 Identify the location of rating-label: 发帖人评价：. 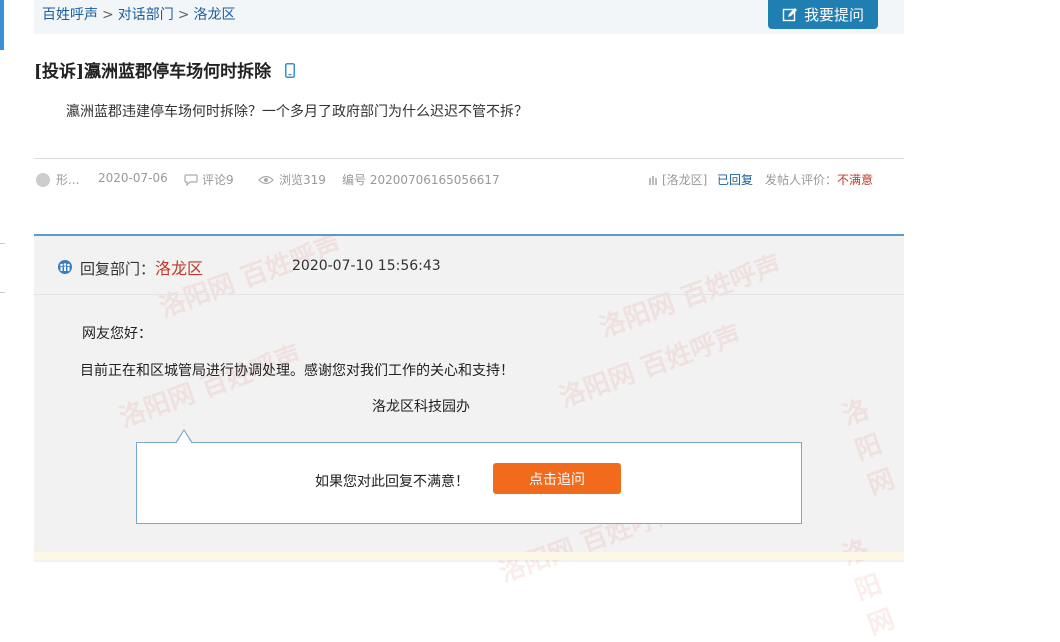
(801, 180).